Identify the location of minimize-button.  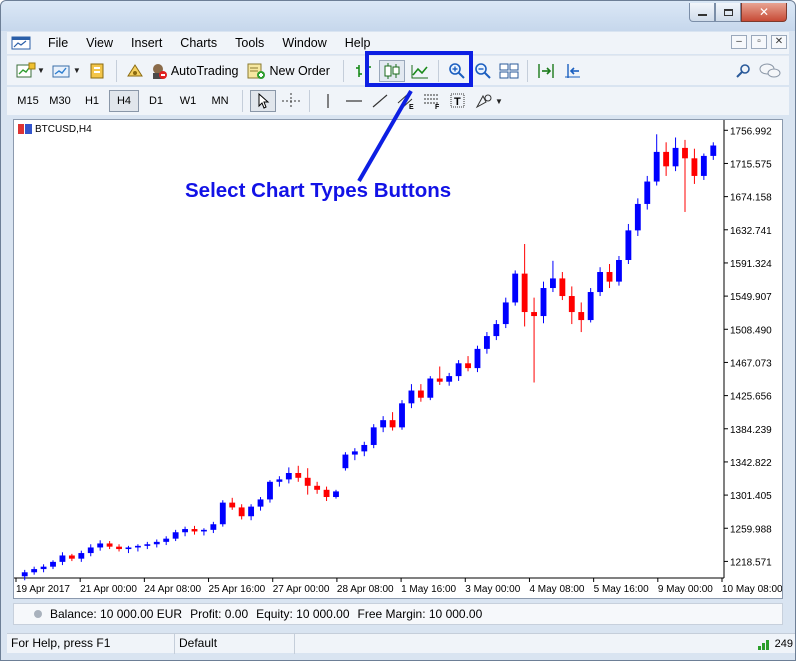
(702, 12).